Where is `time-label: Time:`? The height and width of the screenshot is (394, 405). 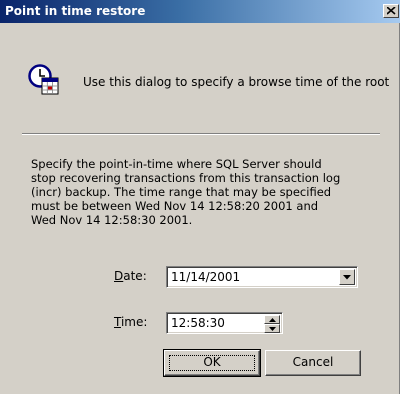 time-label: Time: is located at coordinates (130, 322).